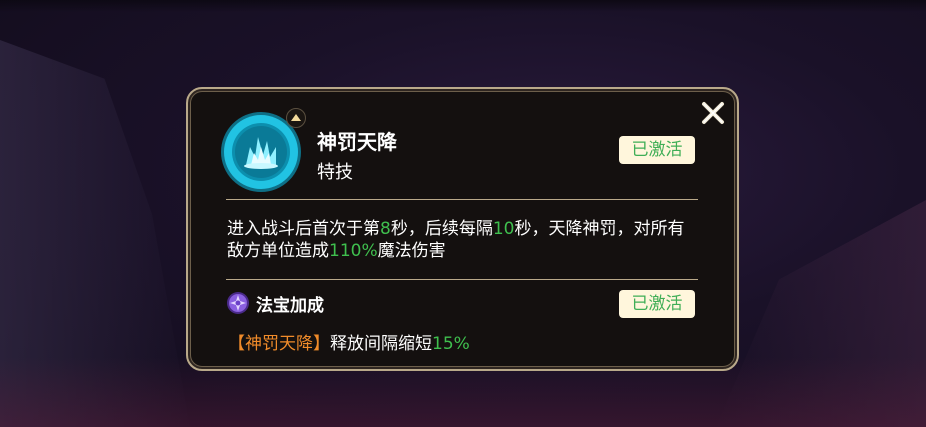  What do you see at coordinates (503, 229) in the screenshot?
I see `desc-interval: 10` at bounding box center [503, 229].